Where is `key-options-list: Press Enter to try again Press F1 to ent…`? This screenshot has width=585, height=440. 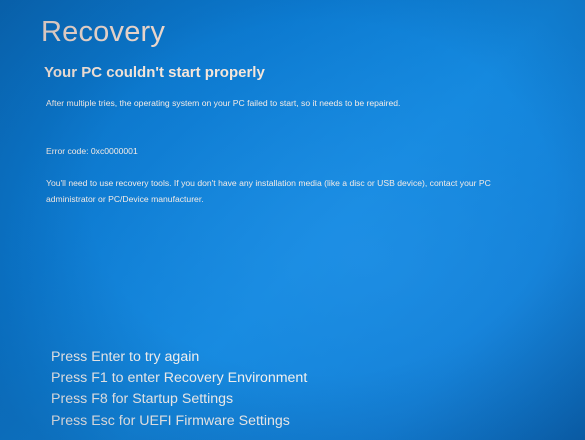
key-options-list: Press Enter to try again Press F1 to ent… is located at coordinates (179, 389).